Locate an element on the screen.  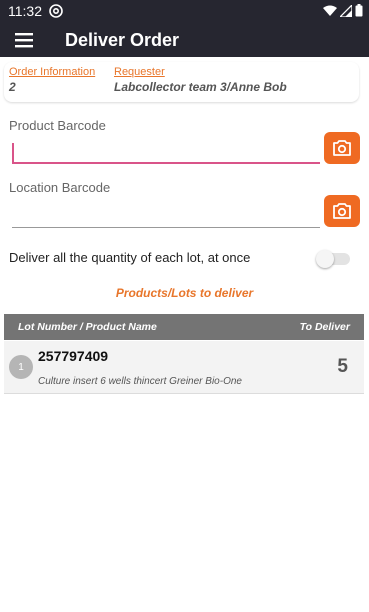
location-barcode-label: Location Barcode is located at coordinates (60, 187).